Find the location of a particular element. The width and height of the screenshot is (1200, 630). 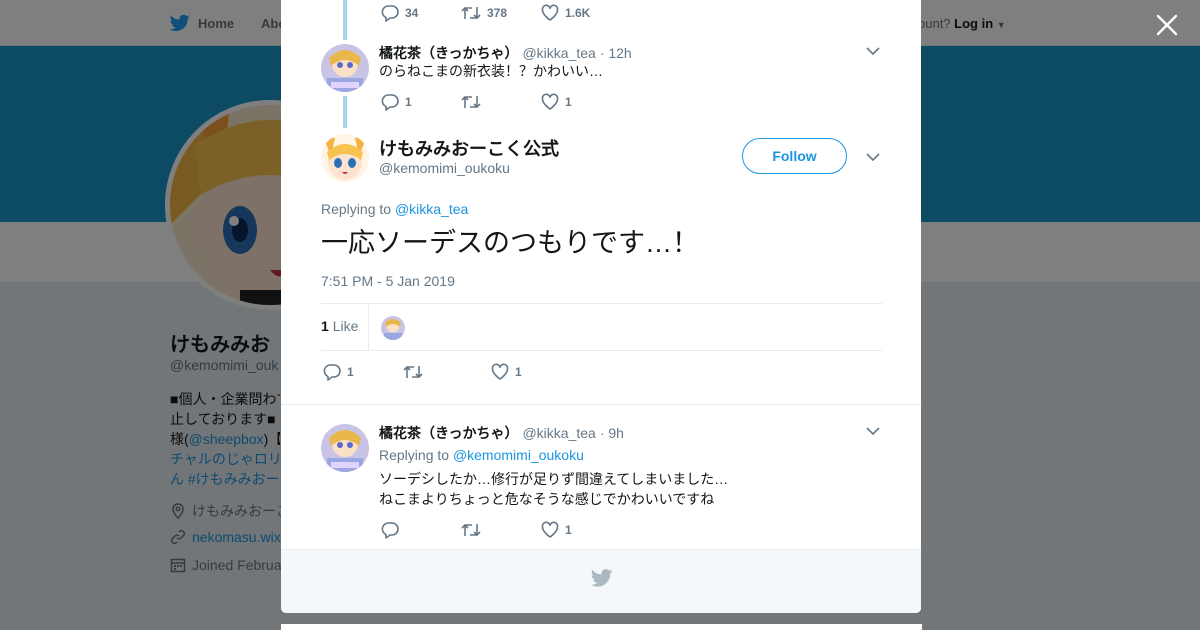

tweet-actions: 34 378 1.6K is located at coordinates (485, 13).